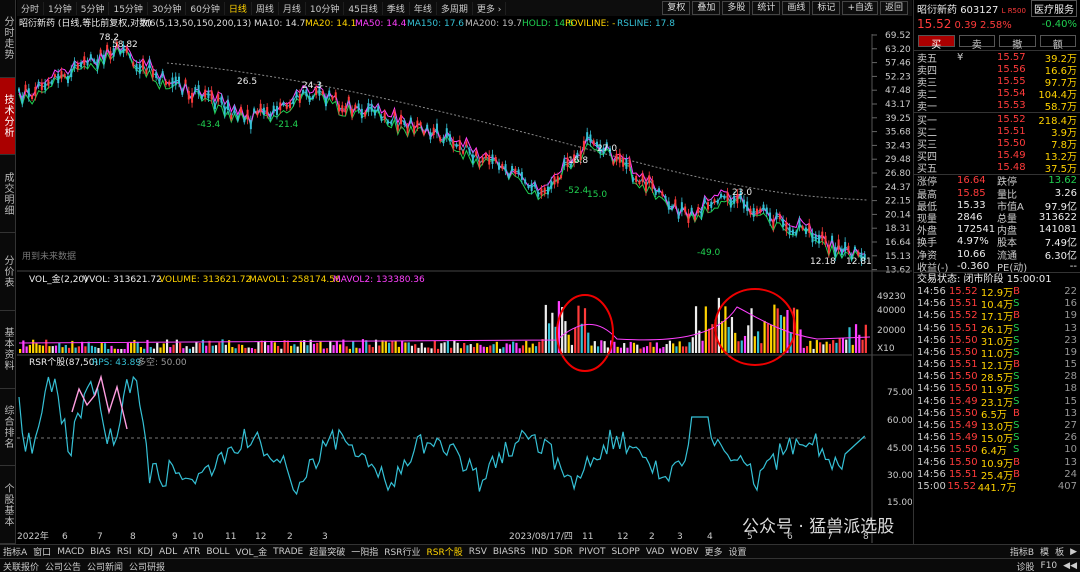 This screenshot has height=572, width=1080. Describe the element at coordinates (147, 566) in the screenshot. I see `status-tab-3: 公司研报` at that location.